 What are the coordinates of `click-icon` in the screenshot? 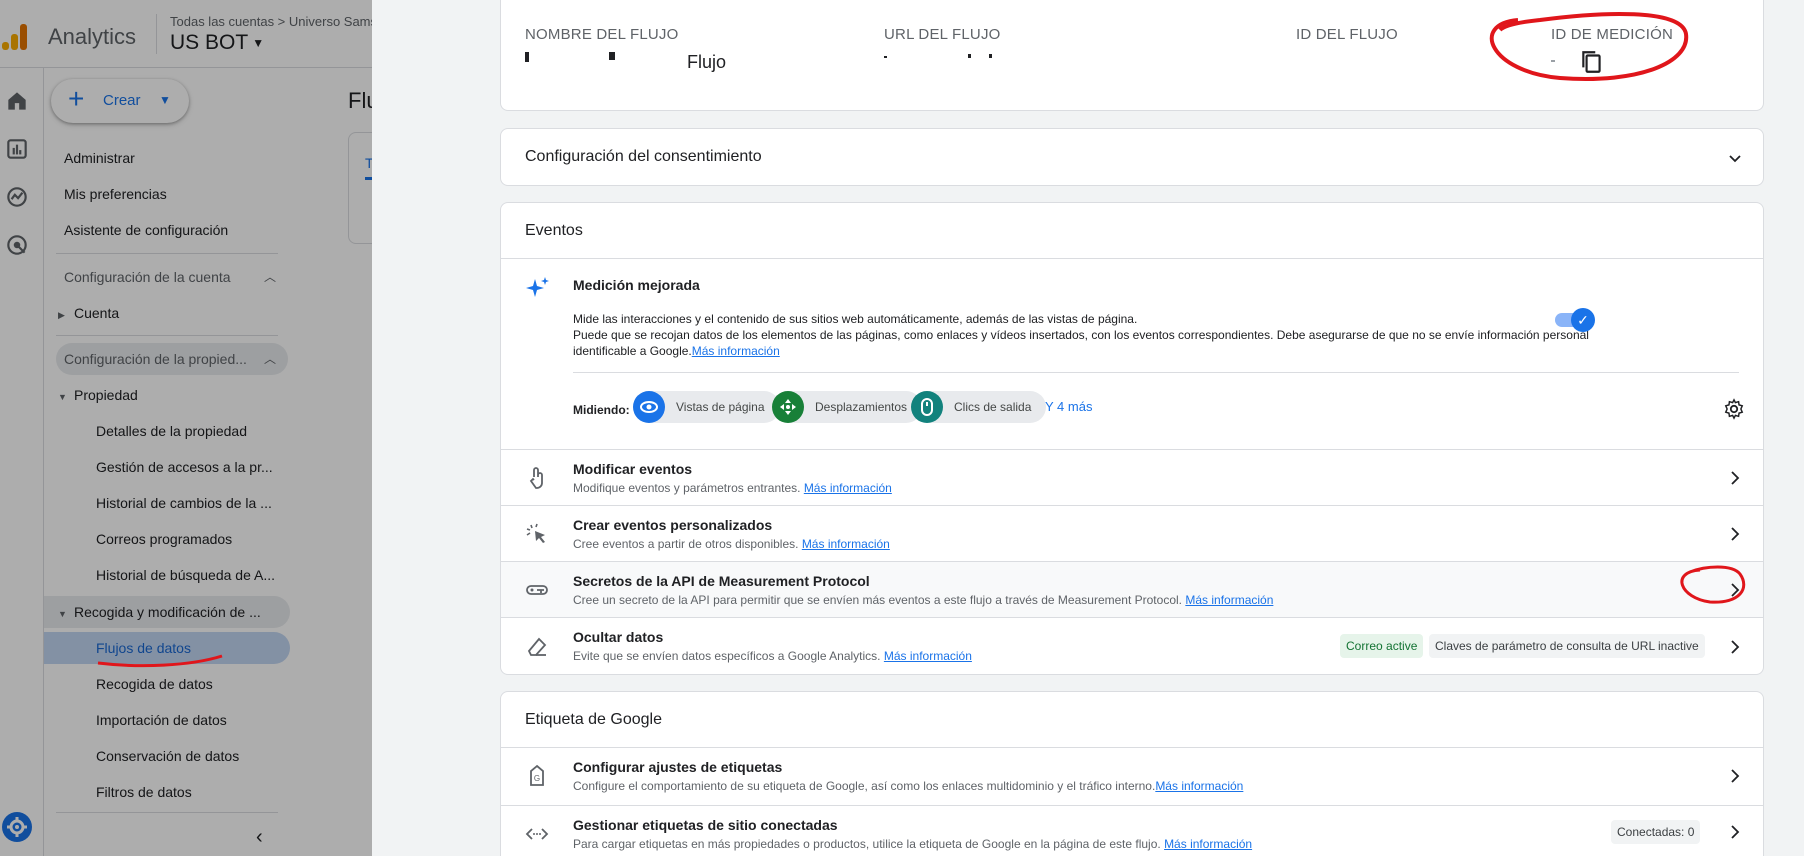 It's located at (535, 533).